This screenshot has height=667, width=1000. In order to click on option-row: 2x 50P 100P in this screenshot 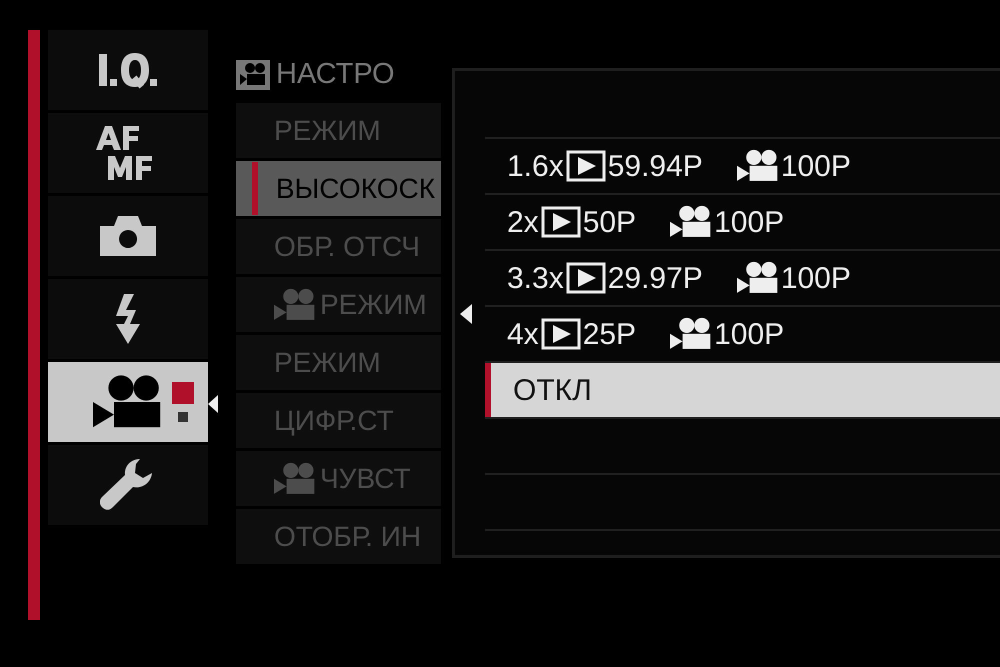, I will do `click(742, 223)`.